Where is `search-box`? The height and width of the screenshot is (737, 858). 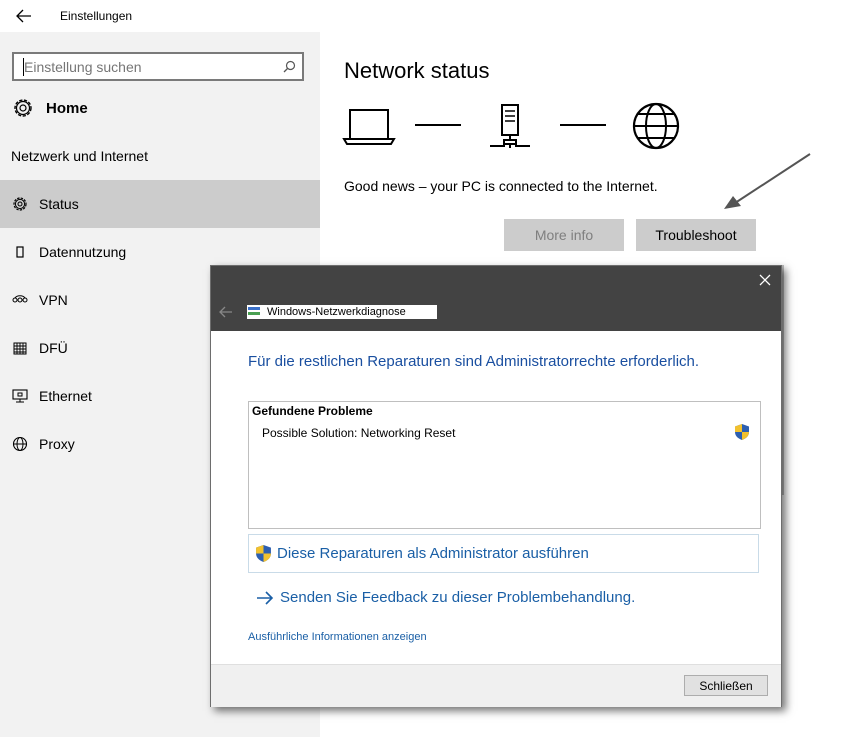
search-box is located at coordinates (158, 66).